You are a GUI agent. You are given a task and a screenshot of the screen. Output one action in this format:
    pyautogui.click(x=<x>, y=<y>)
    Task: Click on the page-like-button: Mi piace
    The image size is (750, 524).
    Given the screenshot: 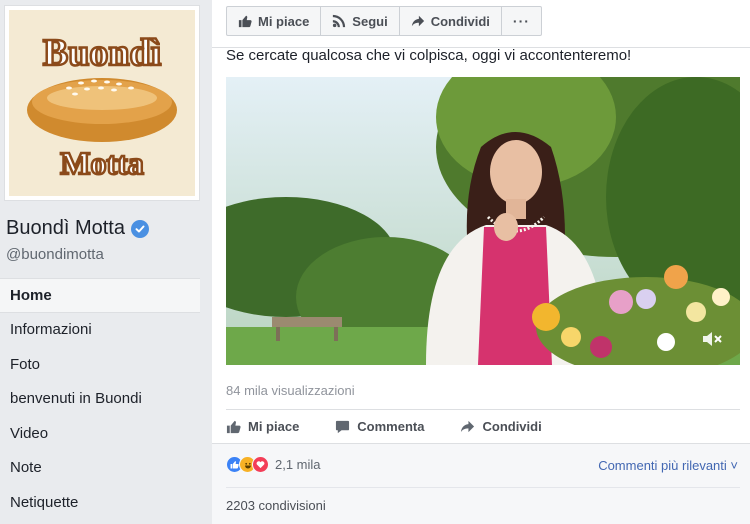 What is the action you would take?
    pyautogui.click(x=274, y=21)
    